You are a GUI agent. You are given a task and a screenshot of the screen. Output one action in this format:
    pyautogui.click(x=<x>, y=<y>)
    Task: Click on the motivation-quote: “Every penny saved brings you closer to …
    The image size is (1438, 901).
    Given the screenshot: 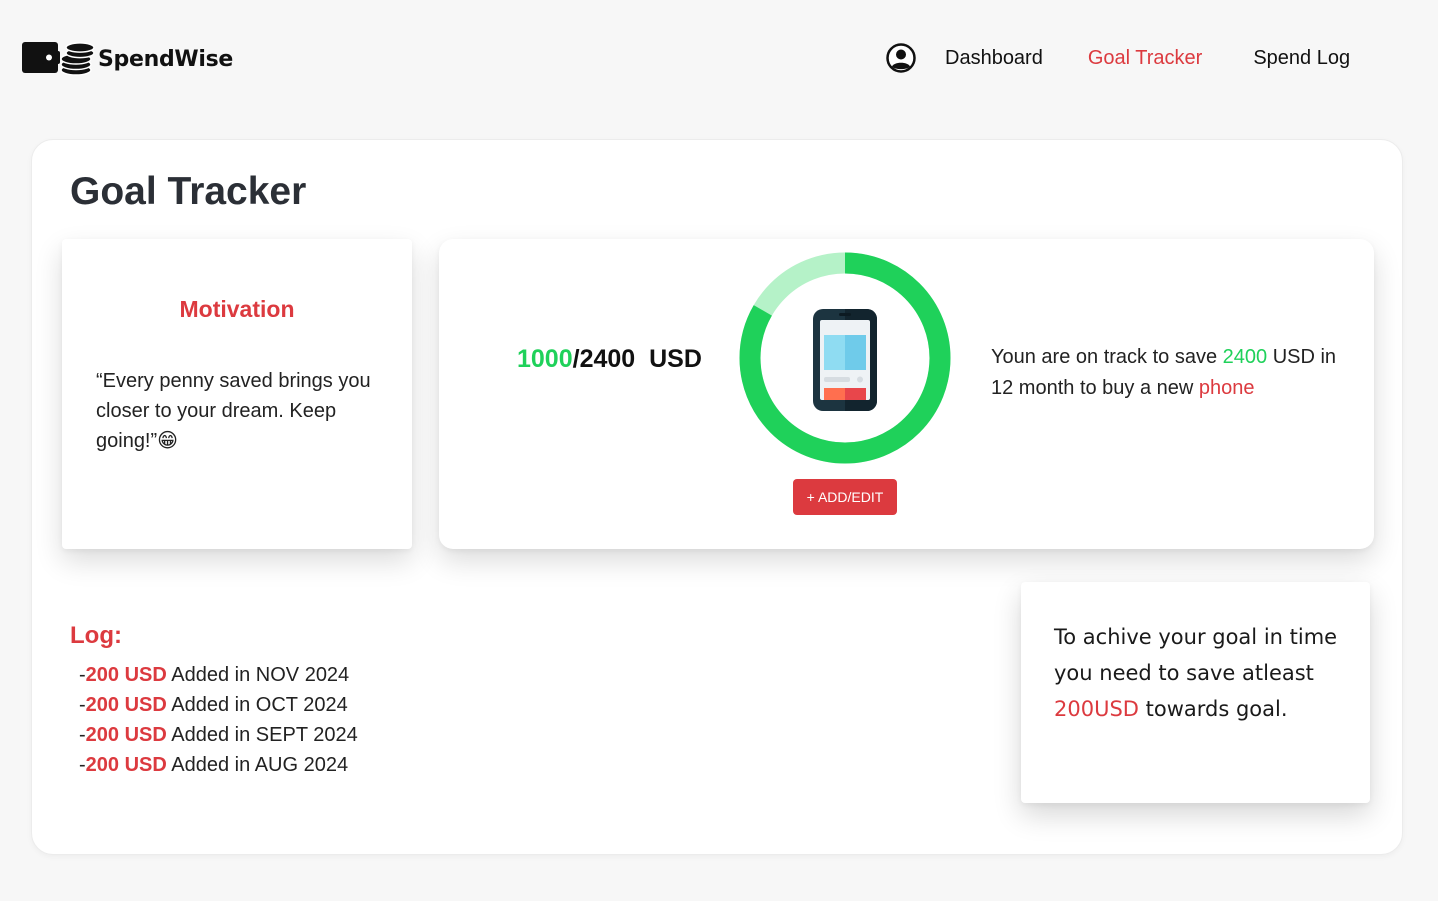 What is the action you would take?
    pyautogui.click(x=233, y=411)
    